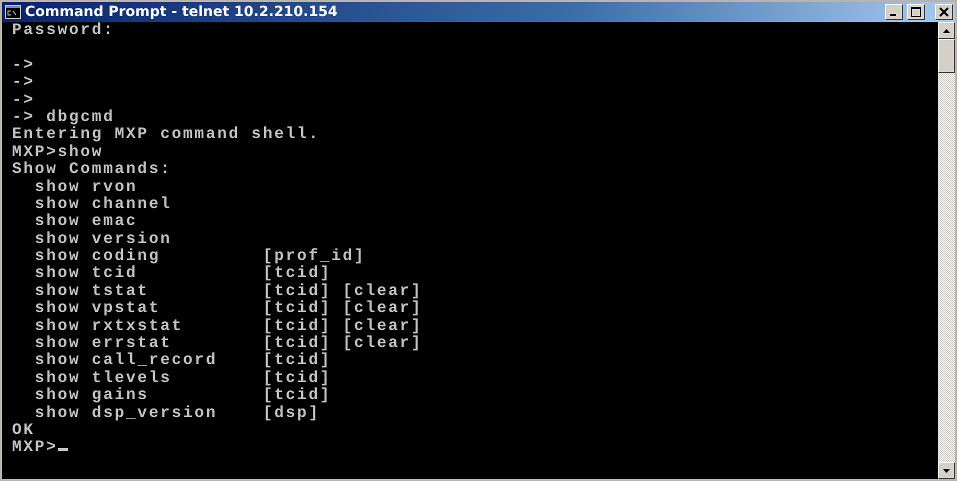 The height and width of the screenshot is (481, 957). Describe the element at coordinates (229, 343) in the screenshot. I see `terminal-line: show errstat [tcid] [clear]` at that location.